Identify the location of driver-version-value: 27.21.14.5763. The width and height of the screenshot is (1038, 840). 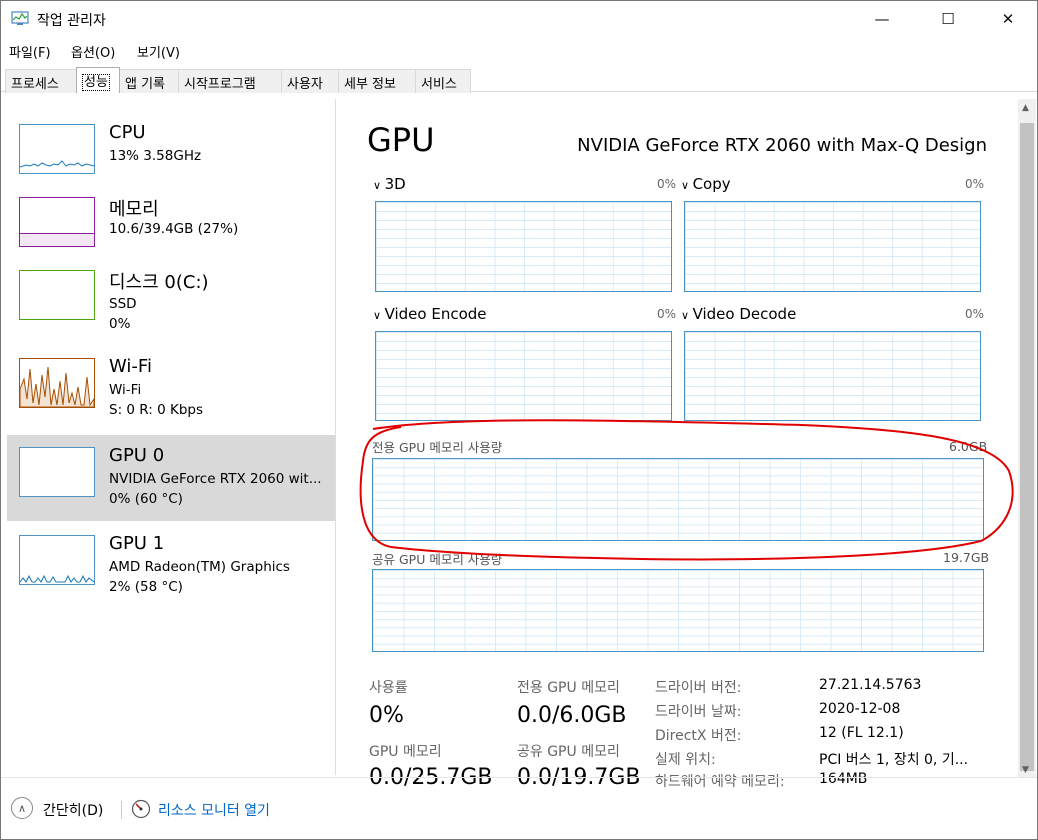
(870, 685).